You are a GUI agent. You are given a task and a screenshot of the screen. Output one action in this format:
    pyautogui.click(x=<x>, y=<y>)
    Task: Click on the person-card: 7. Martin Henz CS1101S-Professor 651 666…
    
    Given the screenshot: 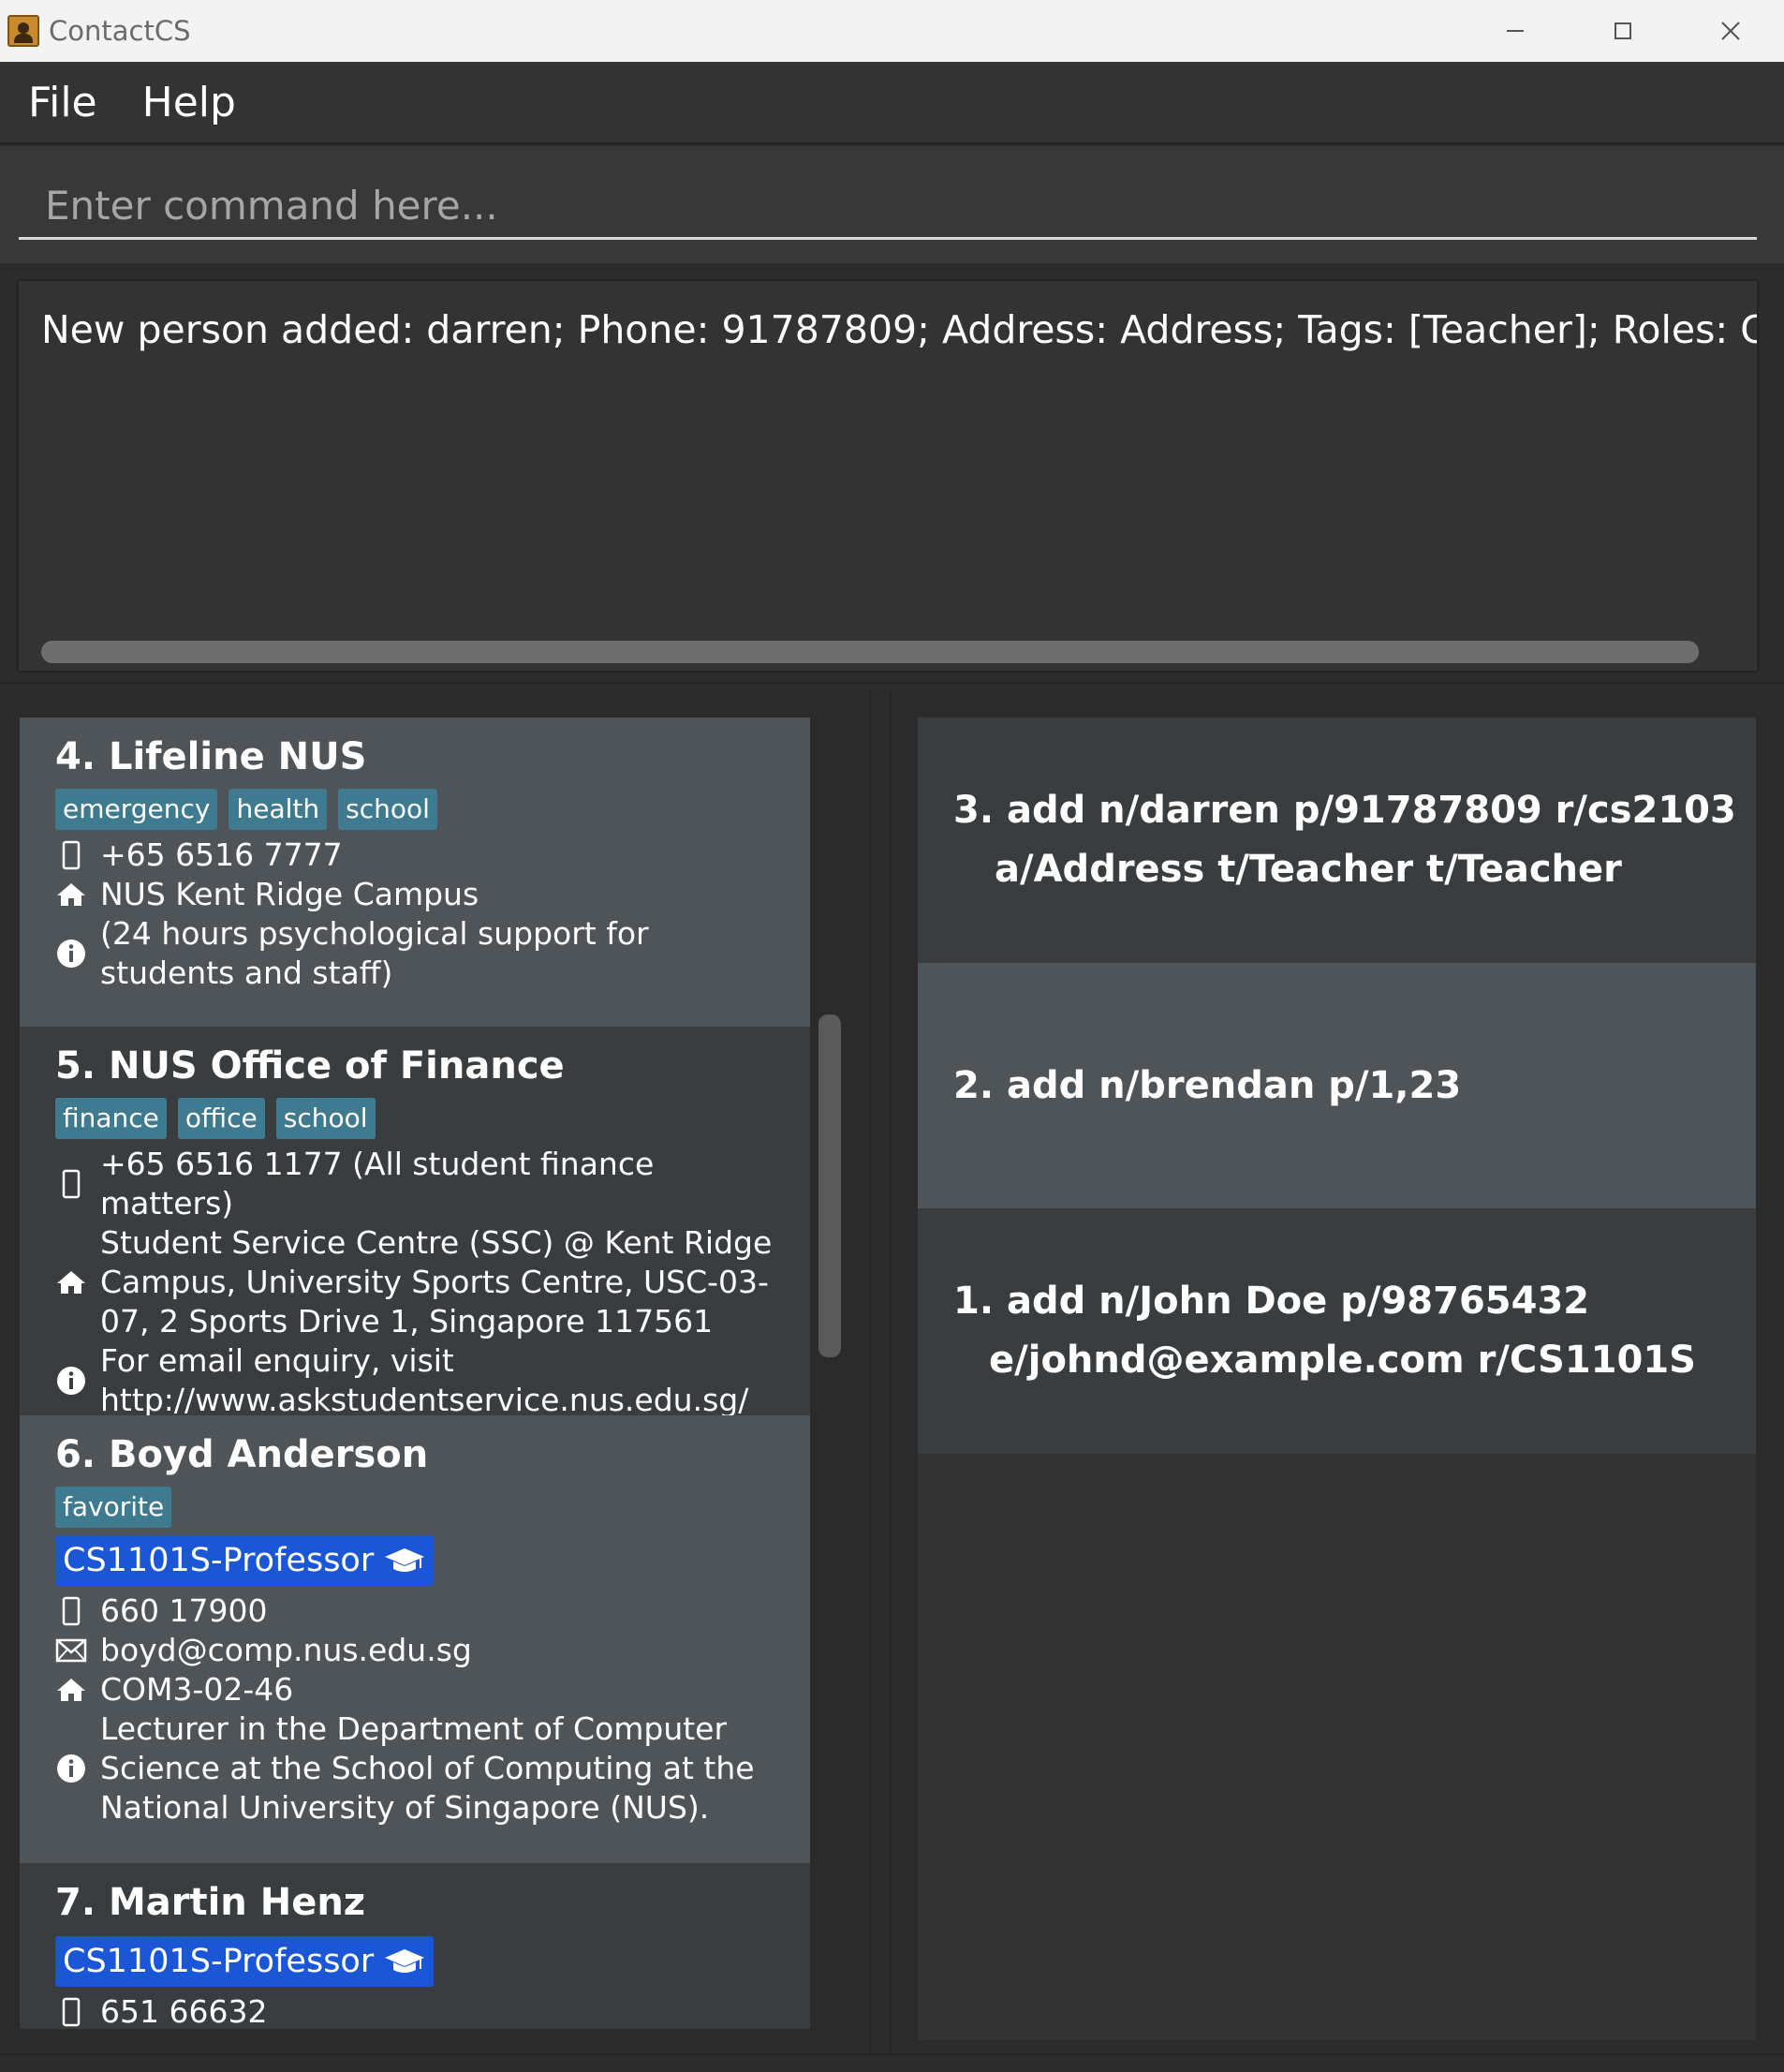 What is the action you would take?
    pyautogui.click(x=415, y=1946)
    